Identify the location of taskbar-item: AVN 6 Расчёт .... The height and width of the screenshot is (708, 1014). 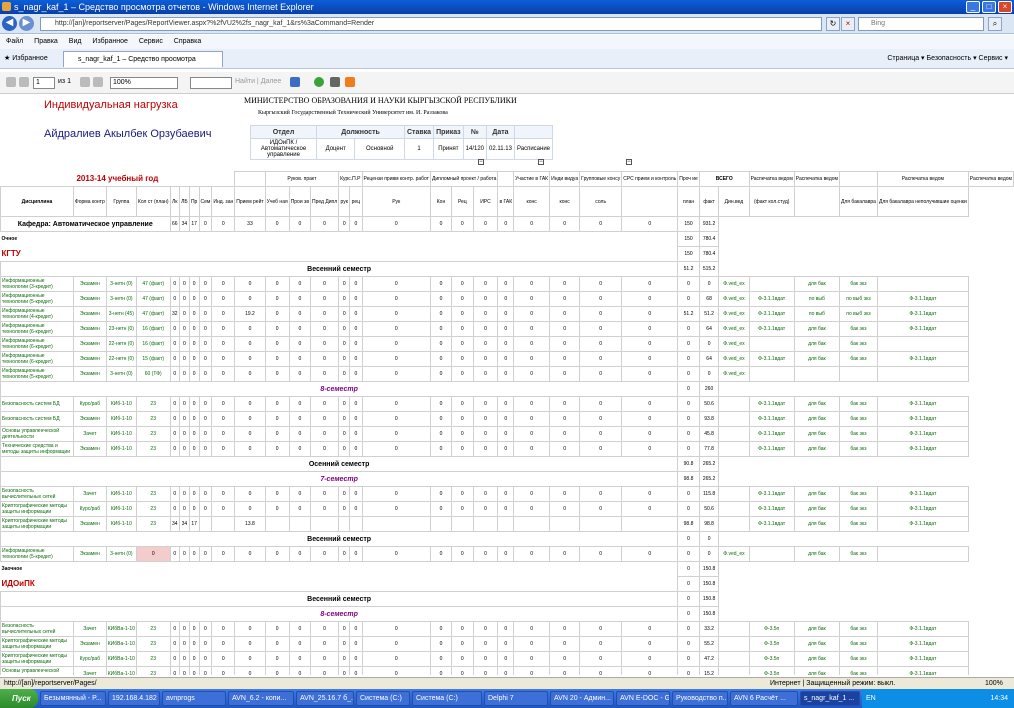
(764, 698).